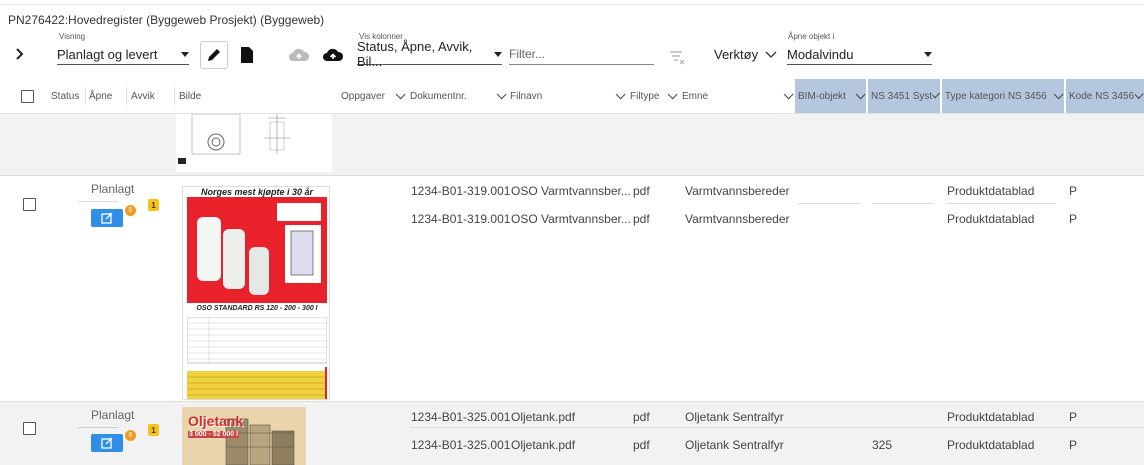  Describe the element at coordinates (363, 96) in the screenshot. I see `col-oppgaver-label: Oppgaver` at that location.